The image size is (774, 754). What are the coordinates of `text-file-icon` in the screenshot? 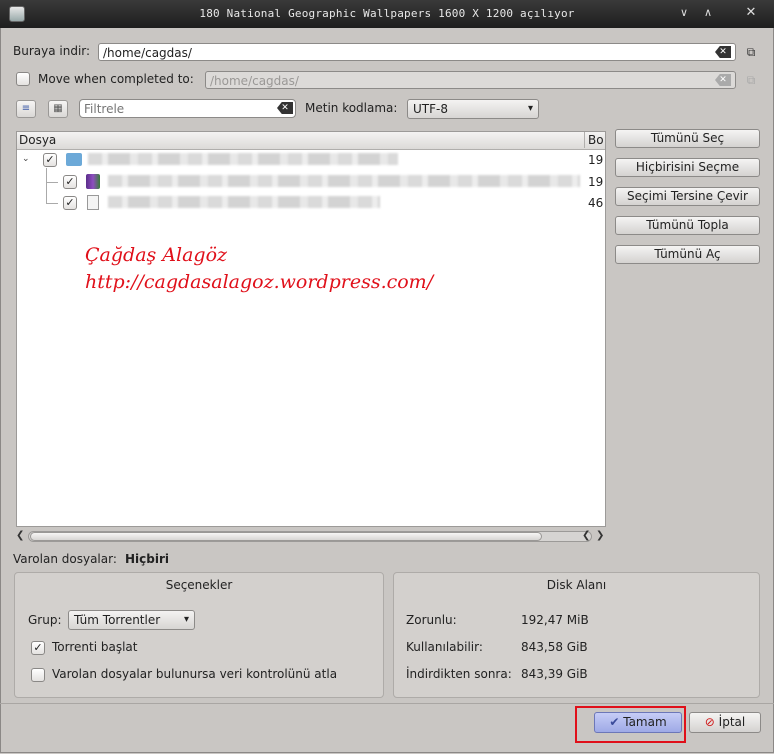 It's located at (93, 202).